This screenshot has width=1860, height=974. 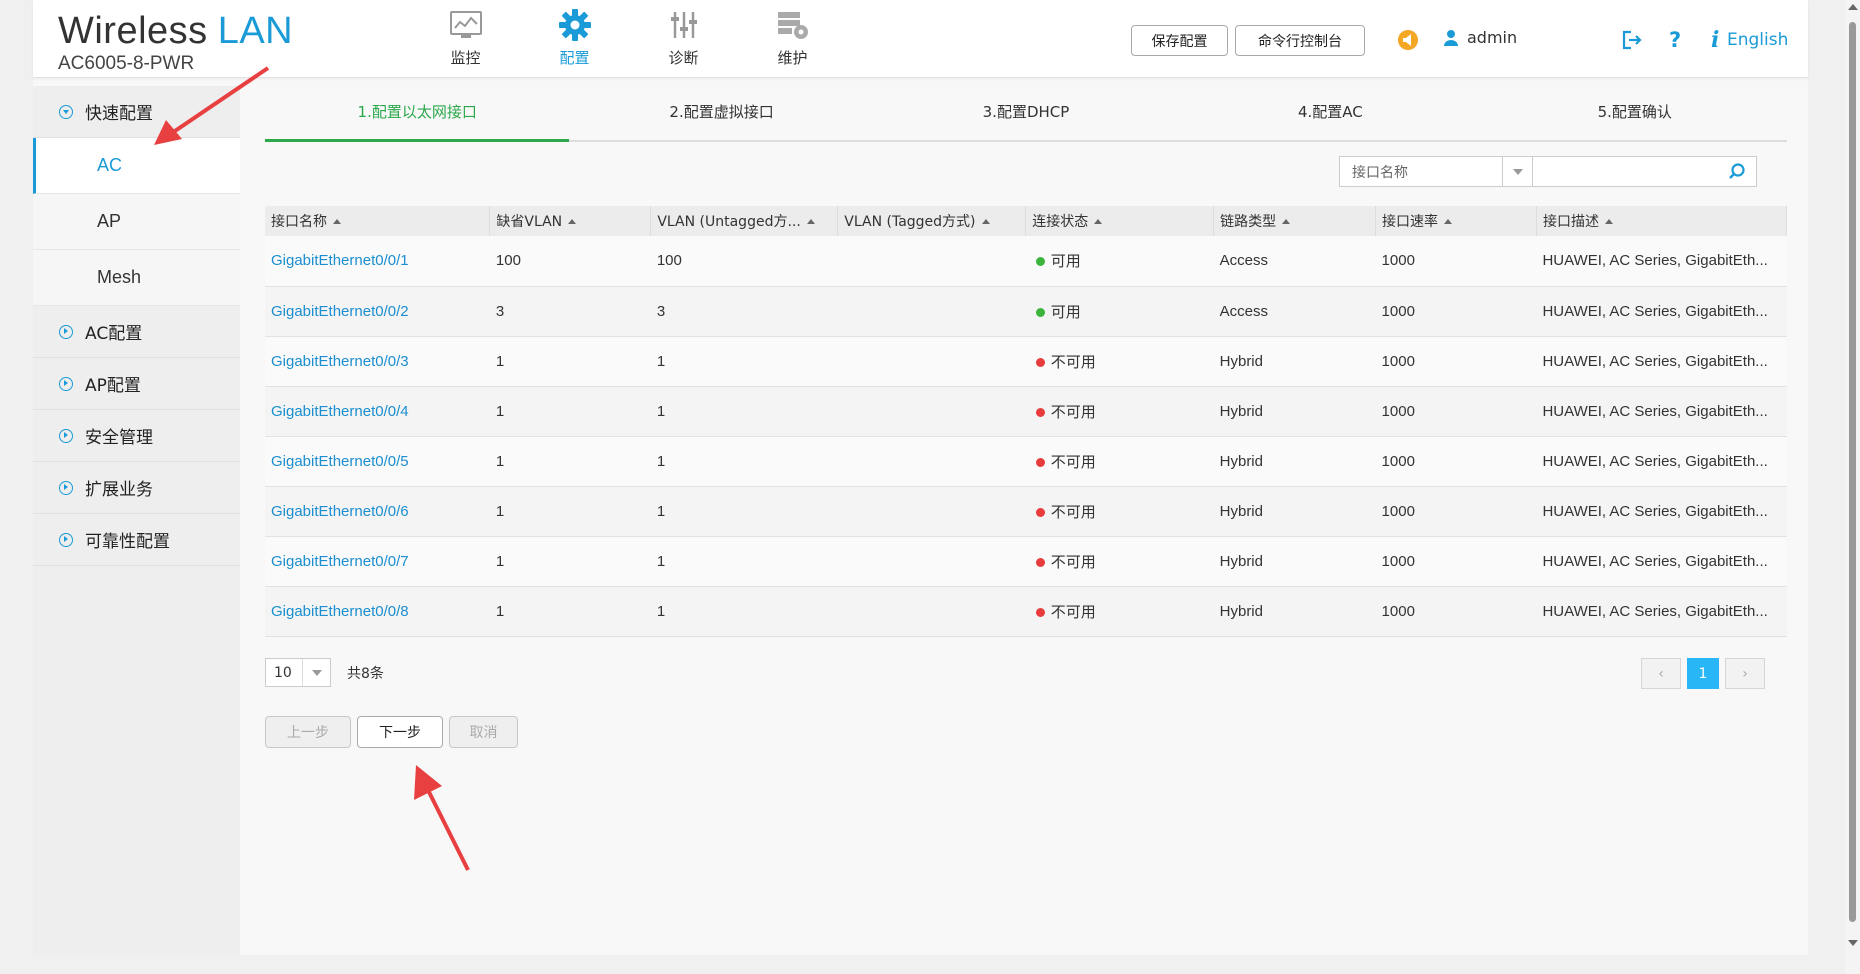 What do you see at coordinates (1480, 37) in the screenshot?
I see `user-menu: admin` at bounding box center [1480, 37].